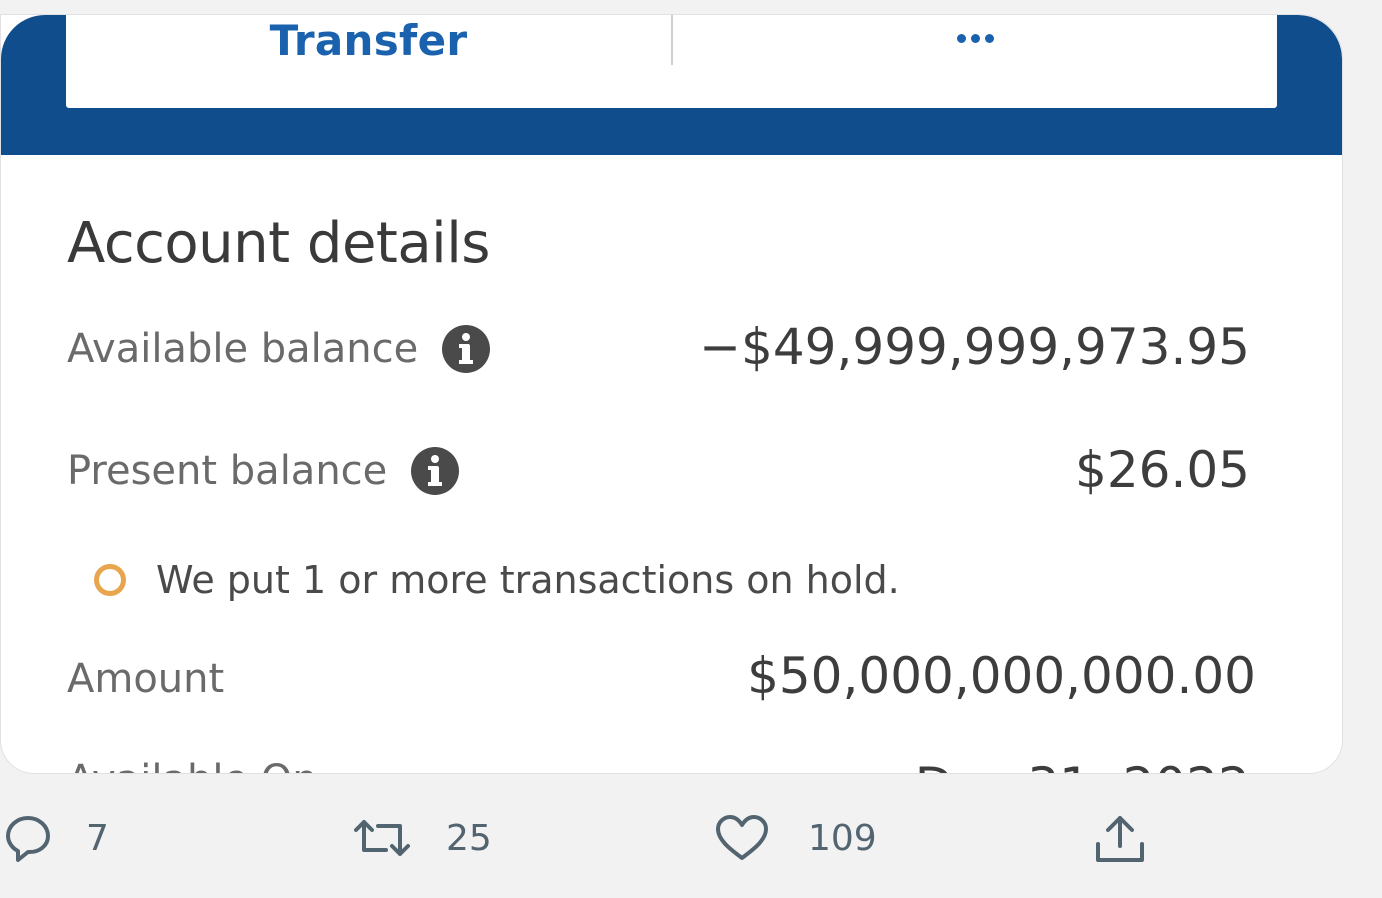 This screenshot has height=898, width=1382. Describe the element at coordinates (192, 765) in the screenshot. I see `available-on-label: Available On` at that location.